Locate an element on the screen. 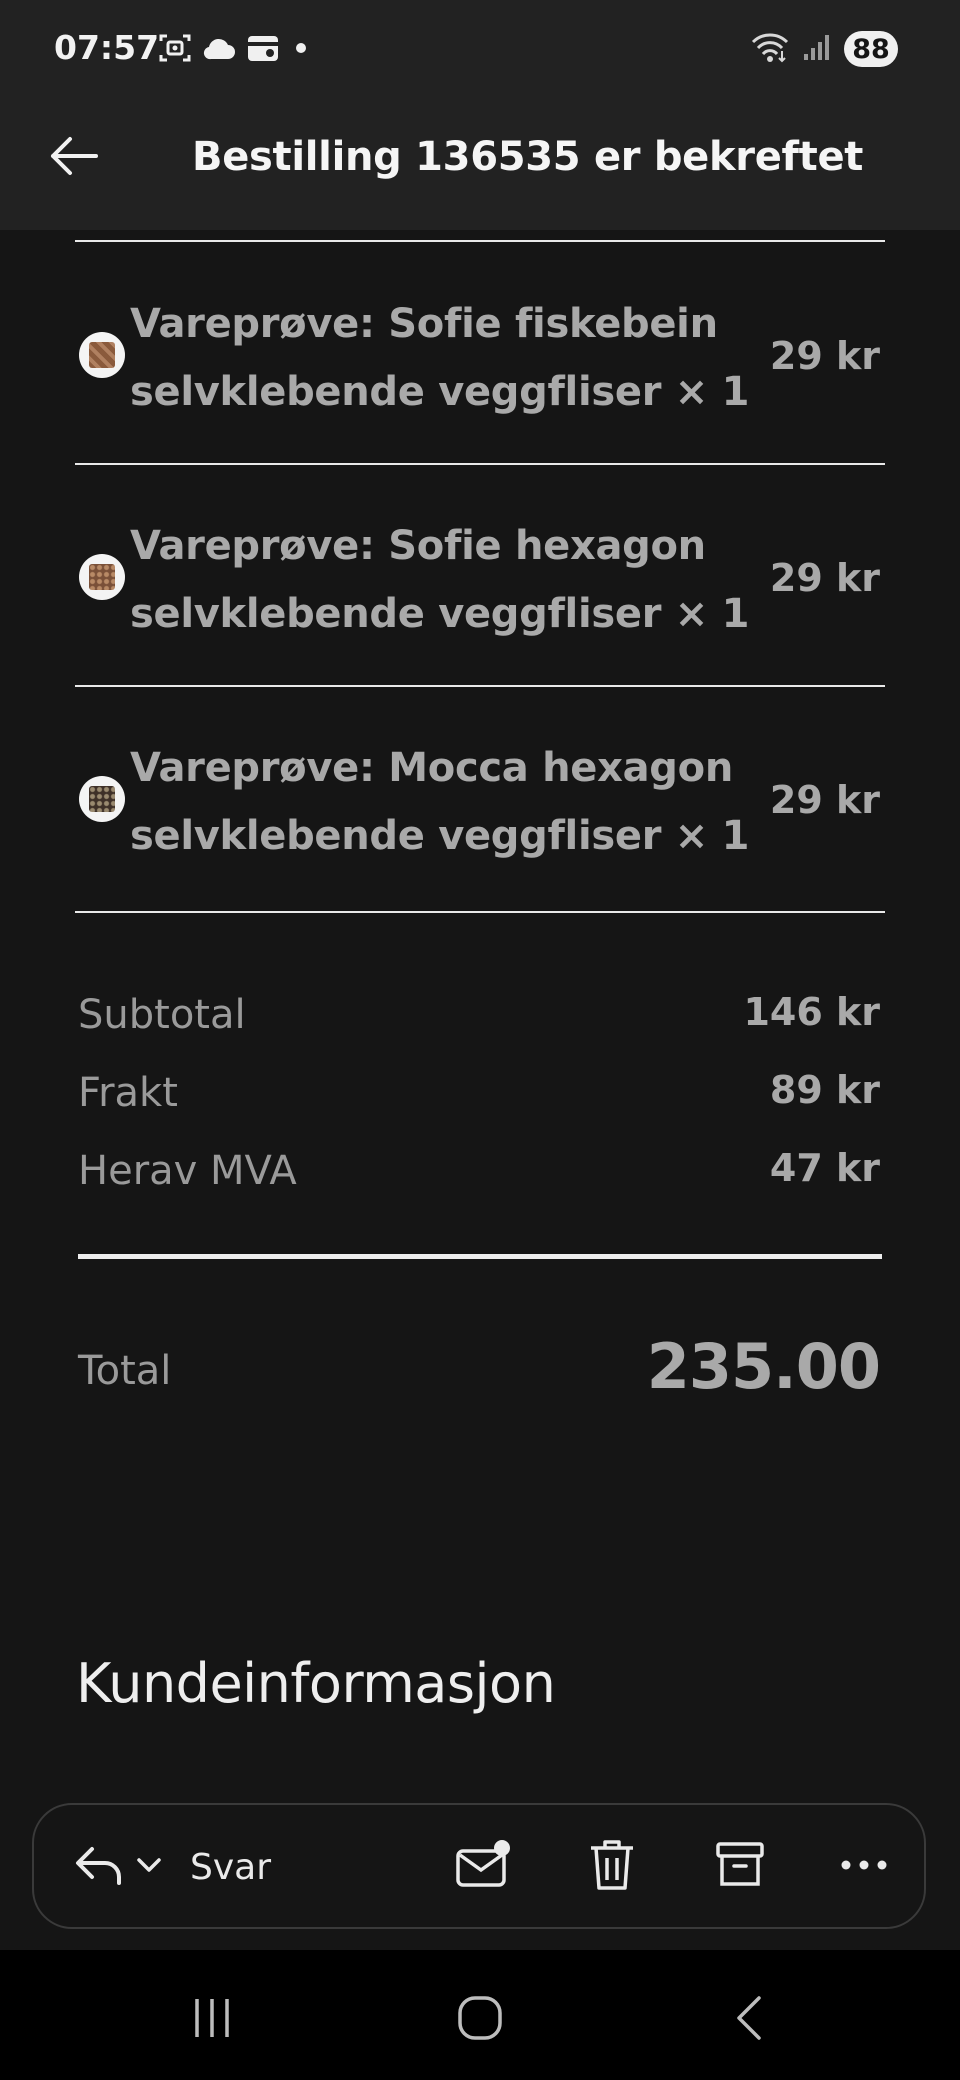 The width and height of the screenshot is (960, 2080). system-back-button is located at coordinates (750, 2020).